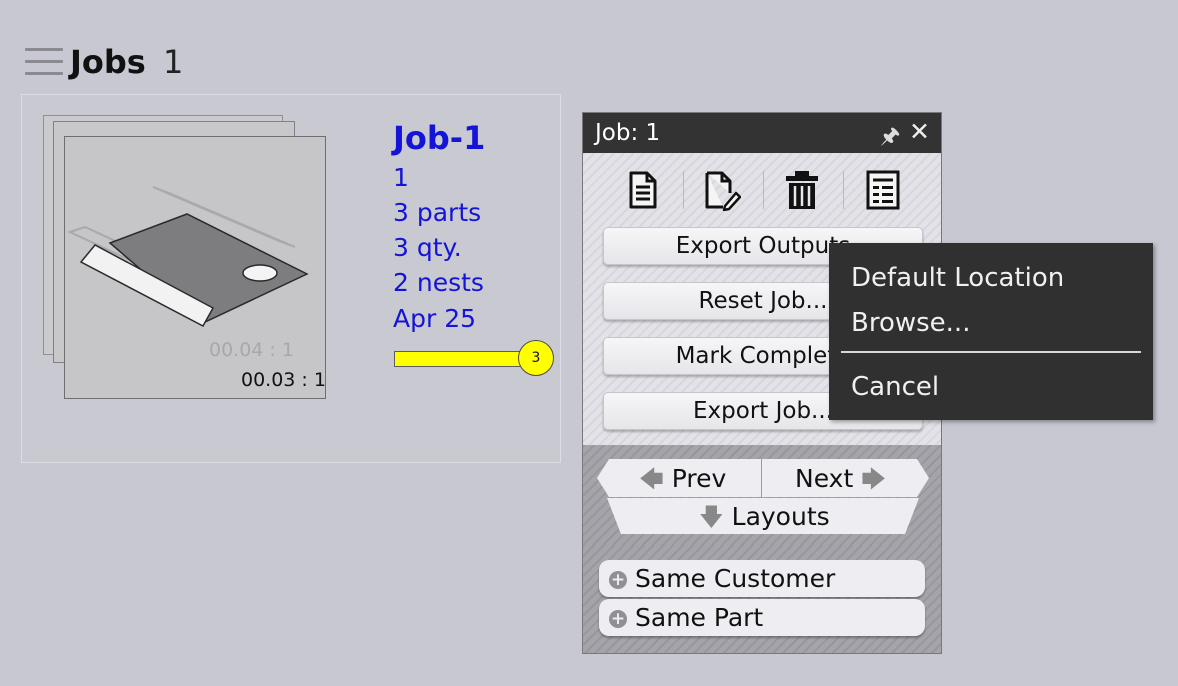  I want to click on next-button: Next 🡆, so click(840, 482).